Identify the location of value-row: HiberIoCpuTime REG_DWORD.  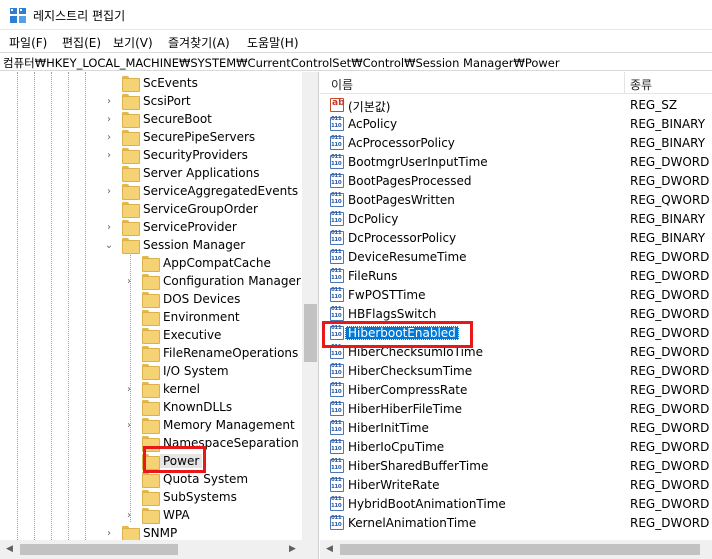
(516, 447).